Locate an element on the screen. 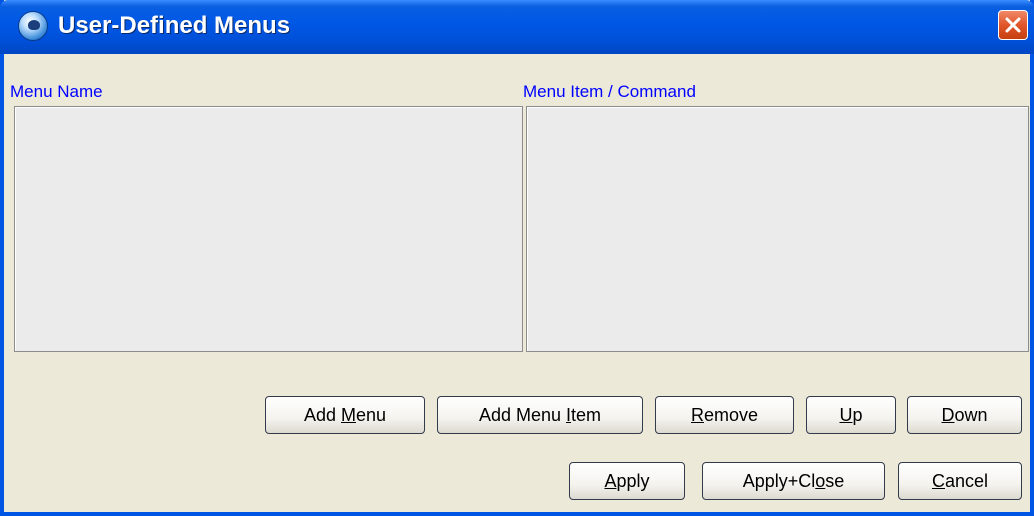 This screenshot has width=1034, height=516. apply-button: Apply is located at coordinates (627, 481).